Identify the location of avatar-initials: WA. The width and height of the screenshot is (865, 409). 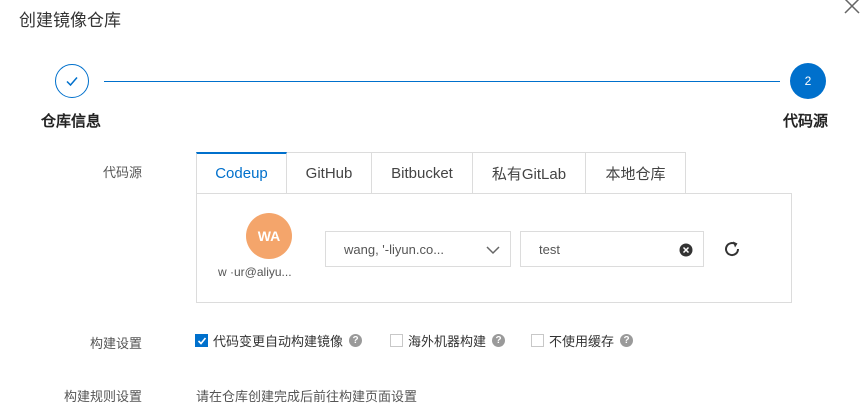
(269, 236).